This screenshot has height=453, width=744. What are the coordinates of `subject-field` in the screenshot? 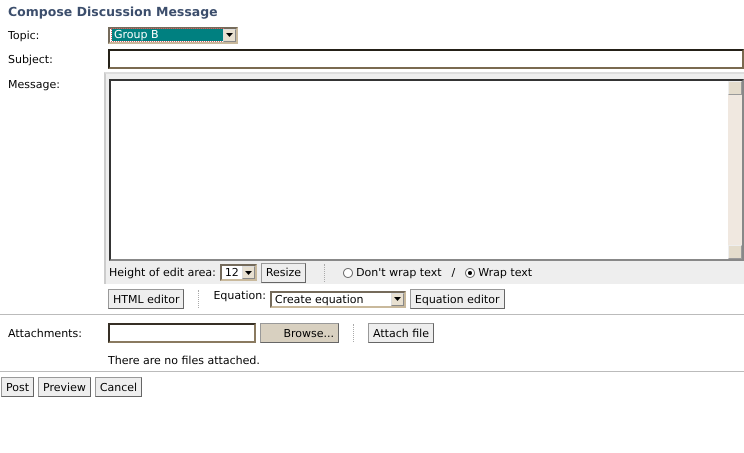 It's located at (426, 59).